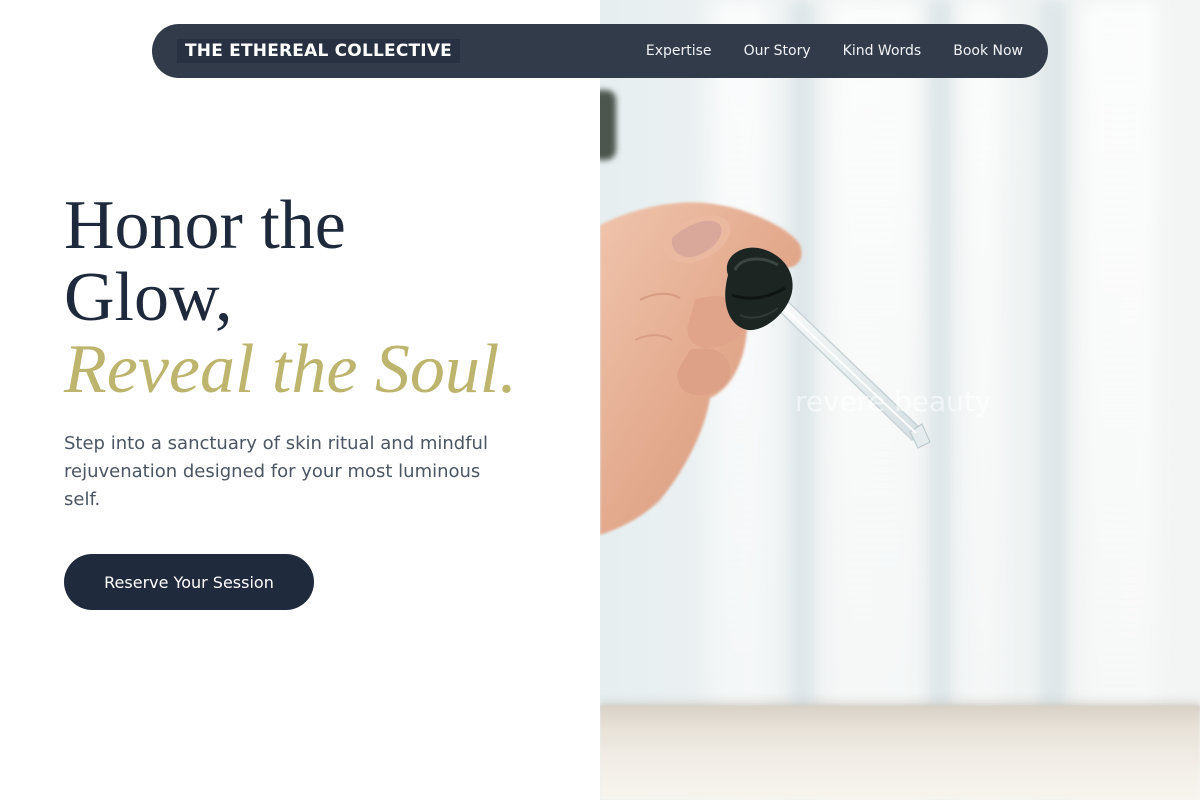 This screenshot has height=800, width=1200. I want to click on hero-heading-line: Glow,, so click(148, 297).